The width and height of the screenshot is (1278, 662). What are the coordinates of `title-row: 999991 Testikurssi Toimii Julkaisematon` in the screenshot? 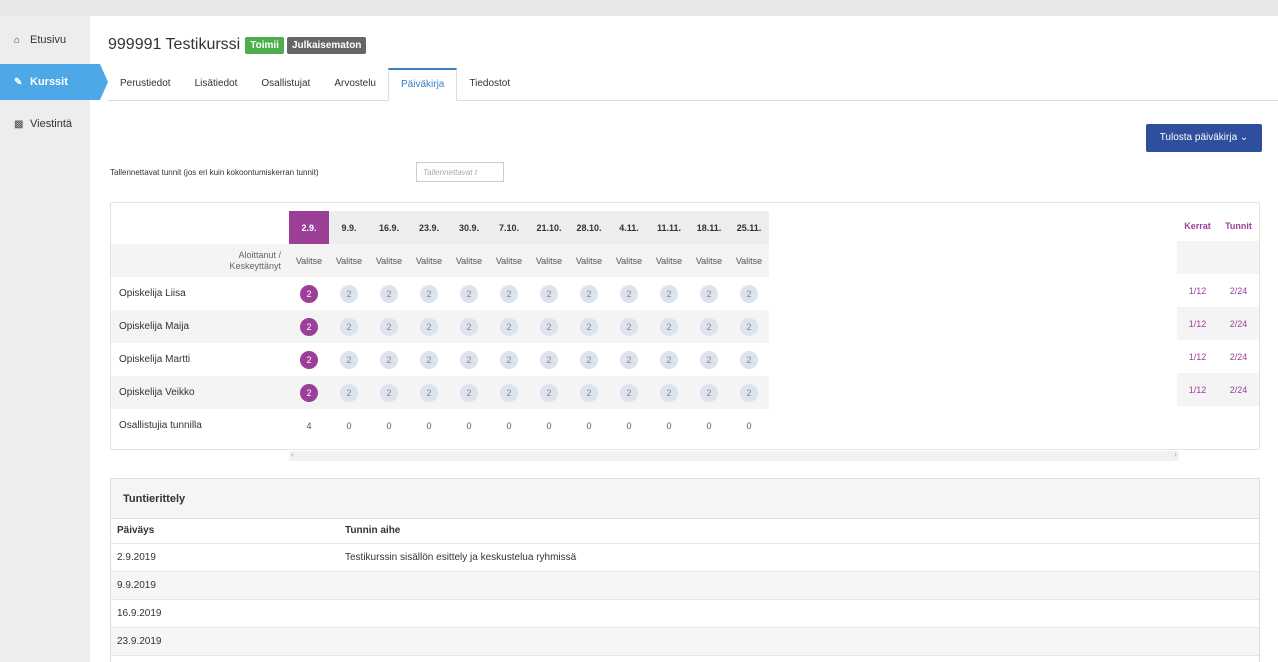 It's located at (238, 45).